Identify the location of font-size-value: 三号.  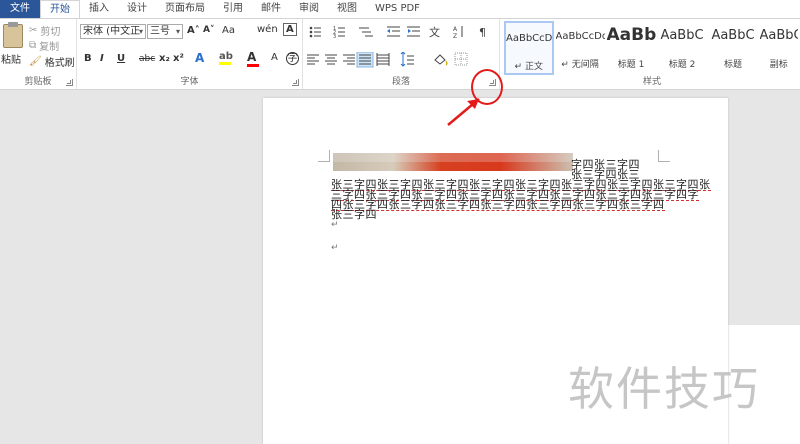
(160, 31).